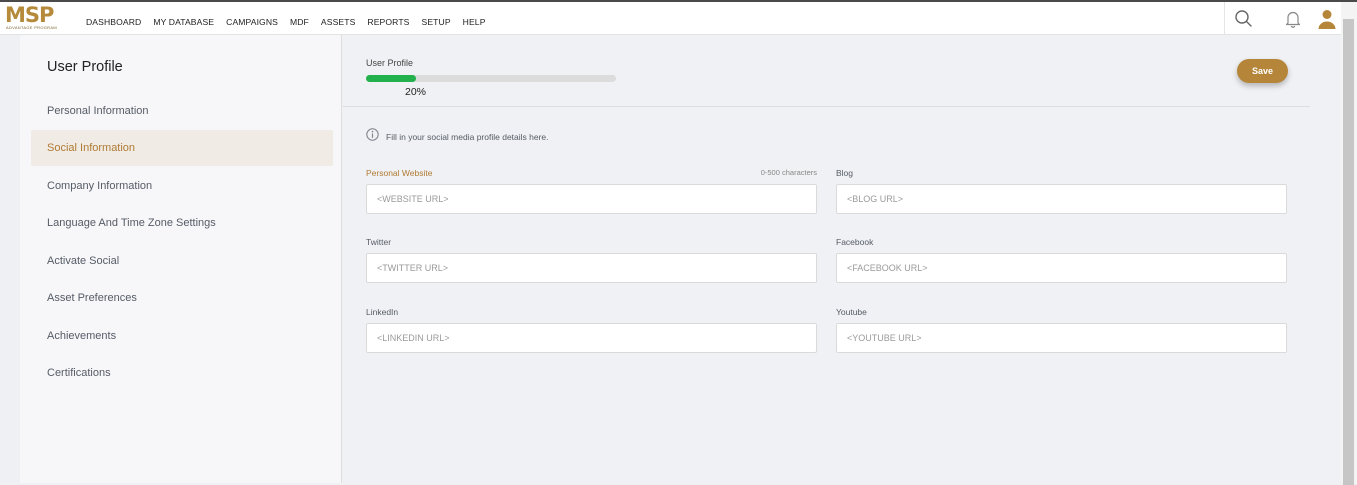 Image resolution: width=1357 pixels, height=485 pixels. I want to click on nav-reports: REPORTS, so click(388, 22).